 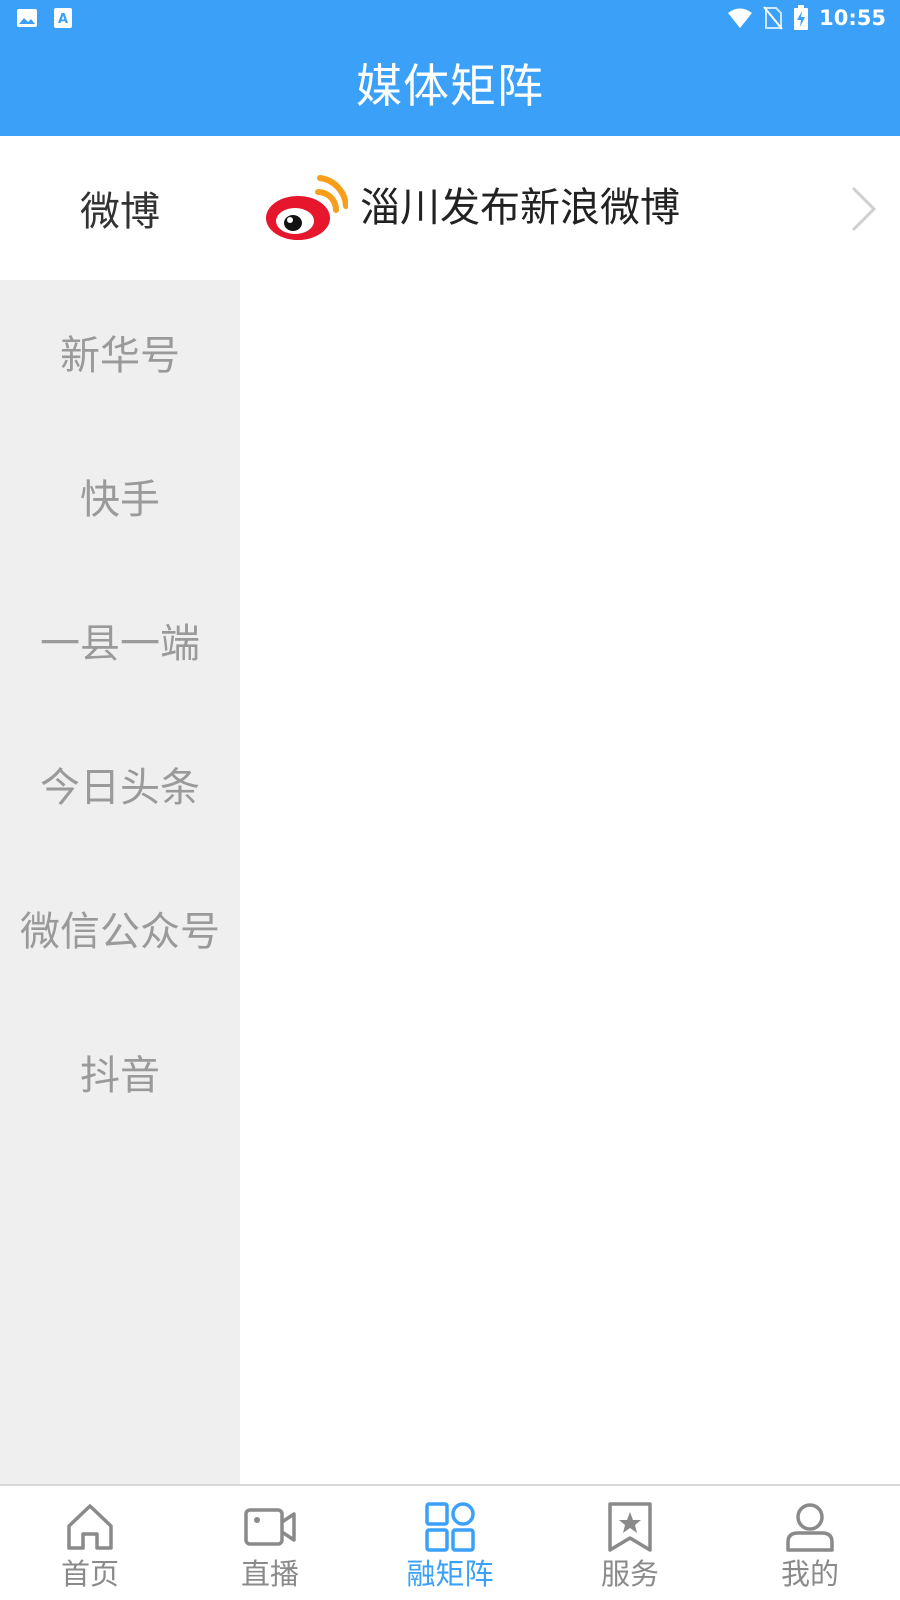 What do you see at coordinates (740, 18) in the screenshot?
I see `wifi-icon` at bounding box center [740, 18].